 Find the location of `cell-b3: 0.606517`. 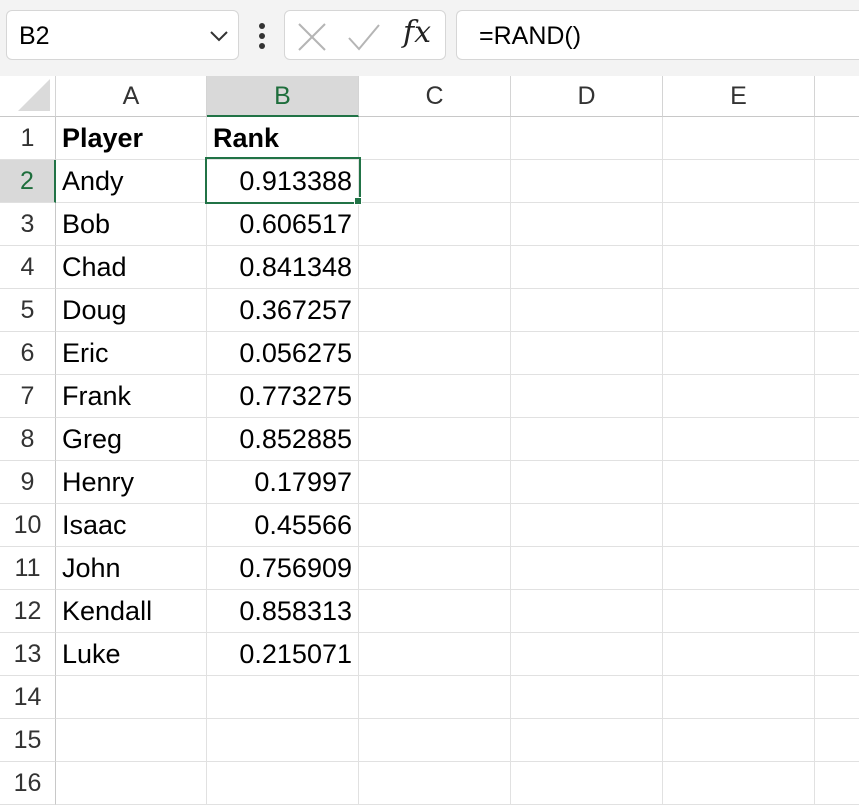

cell-b3: 0.606517 is located at coordinates (283, 224).